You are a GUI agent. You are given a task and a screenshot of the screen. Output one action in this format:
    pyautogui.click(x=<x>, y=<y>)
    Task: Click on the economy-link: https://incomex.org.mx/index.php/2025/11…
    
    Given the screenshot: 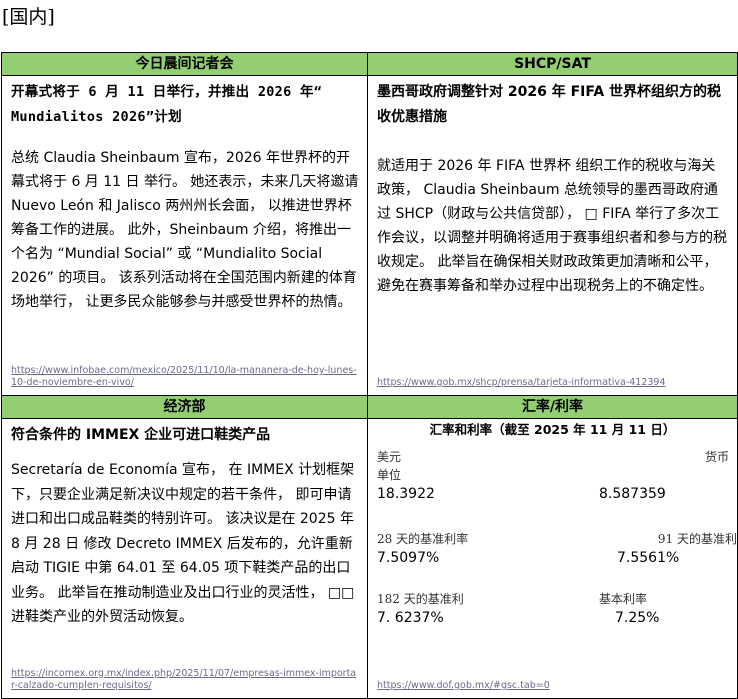 What is the action you would take?
    pyautogui.click(x=185, y=680)
    